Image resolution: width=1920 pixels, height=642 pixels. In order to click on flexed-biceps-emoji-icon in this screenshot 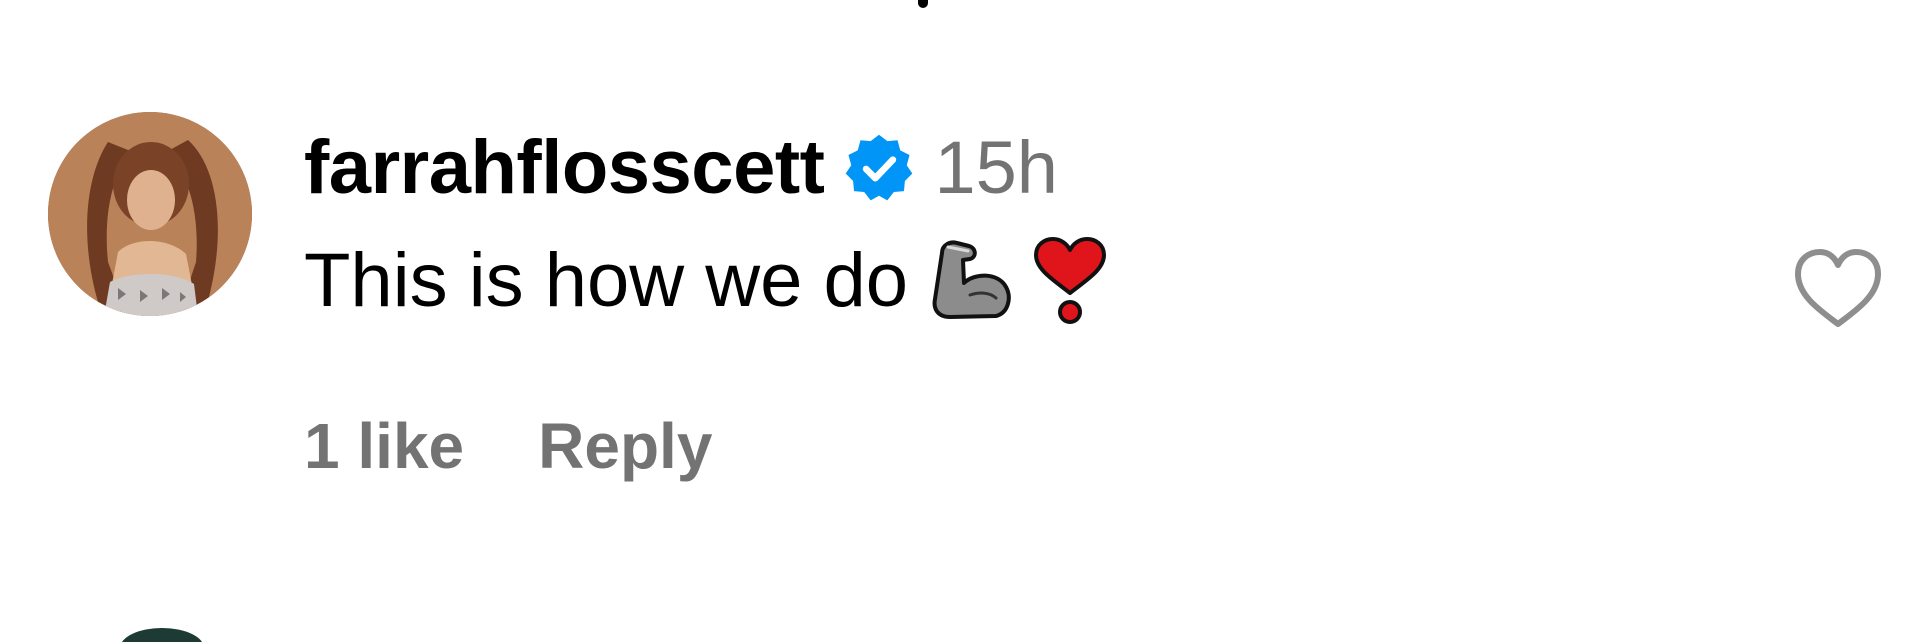, I will do `click(971, 279)`.